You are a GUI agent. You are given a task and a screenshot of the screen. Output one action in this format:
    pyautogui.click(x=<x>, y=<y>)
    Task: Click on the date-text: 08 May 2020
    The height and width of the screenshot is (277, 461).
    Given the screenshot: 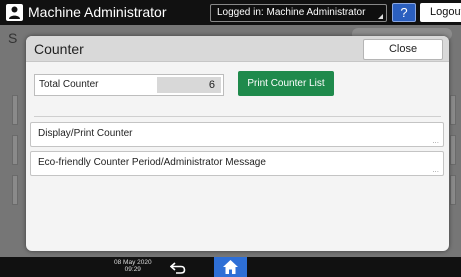 What is the action you would take?
    pyautogui.click(x=133, y=262)
    